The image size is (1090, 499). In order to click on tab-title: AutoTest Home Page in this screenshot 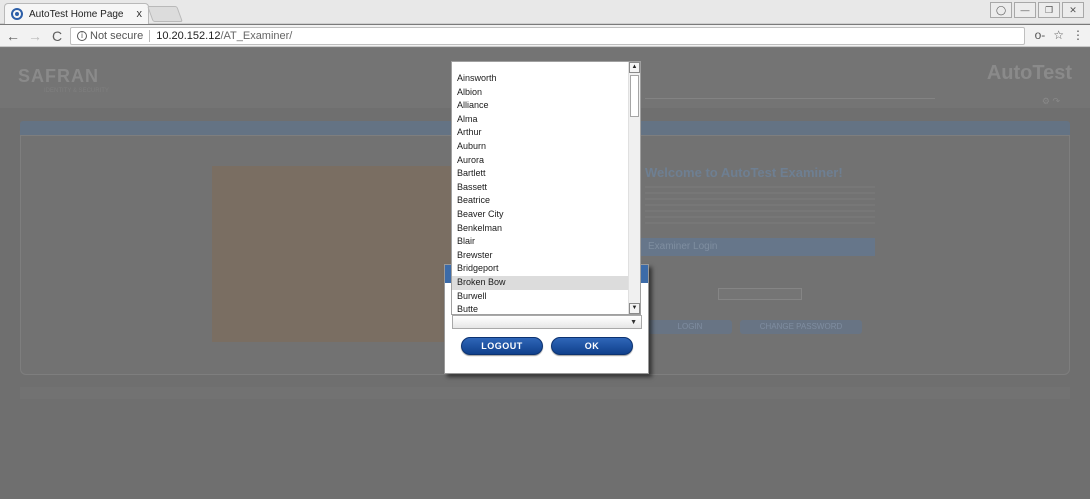, I will do `click(76, 14)`.